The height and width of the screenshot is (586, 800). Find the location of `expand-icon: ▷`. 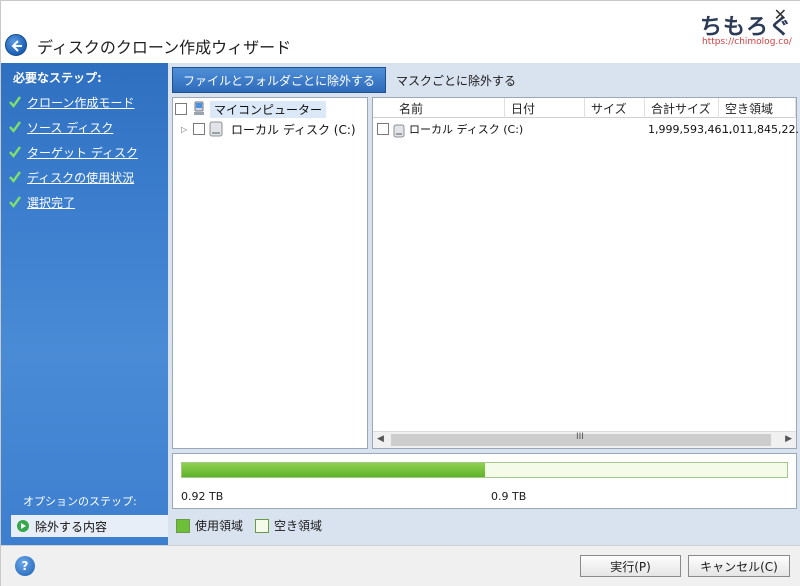

expand-icon: ▷ is located at coordinates (185, 129).